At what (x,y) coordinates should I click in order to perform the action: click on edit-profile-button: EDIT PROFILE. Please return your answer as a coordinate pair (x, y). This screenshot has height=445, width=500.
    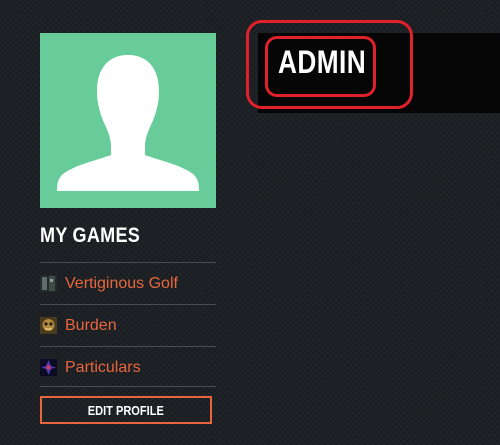
    Looking at the image, I should click on (126, 410).